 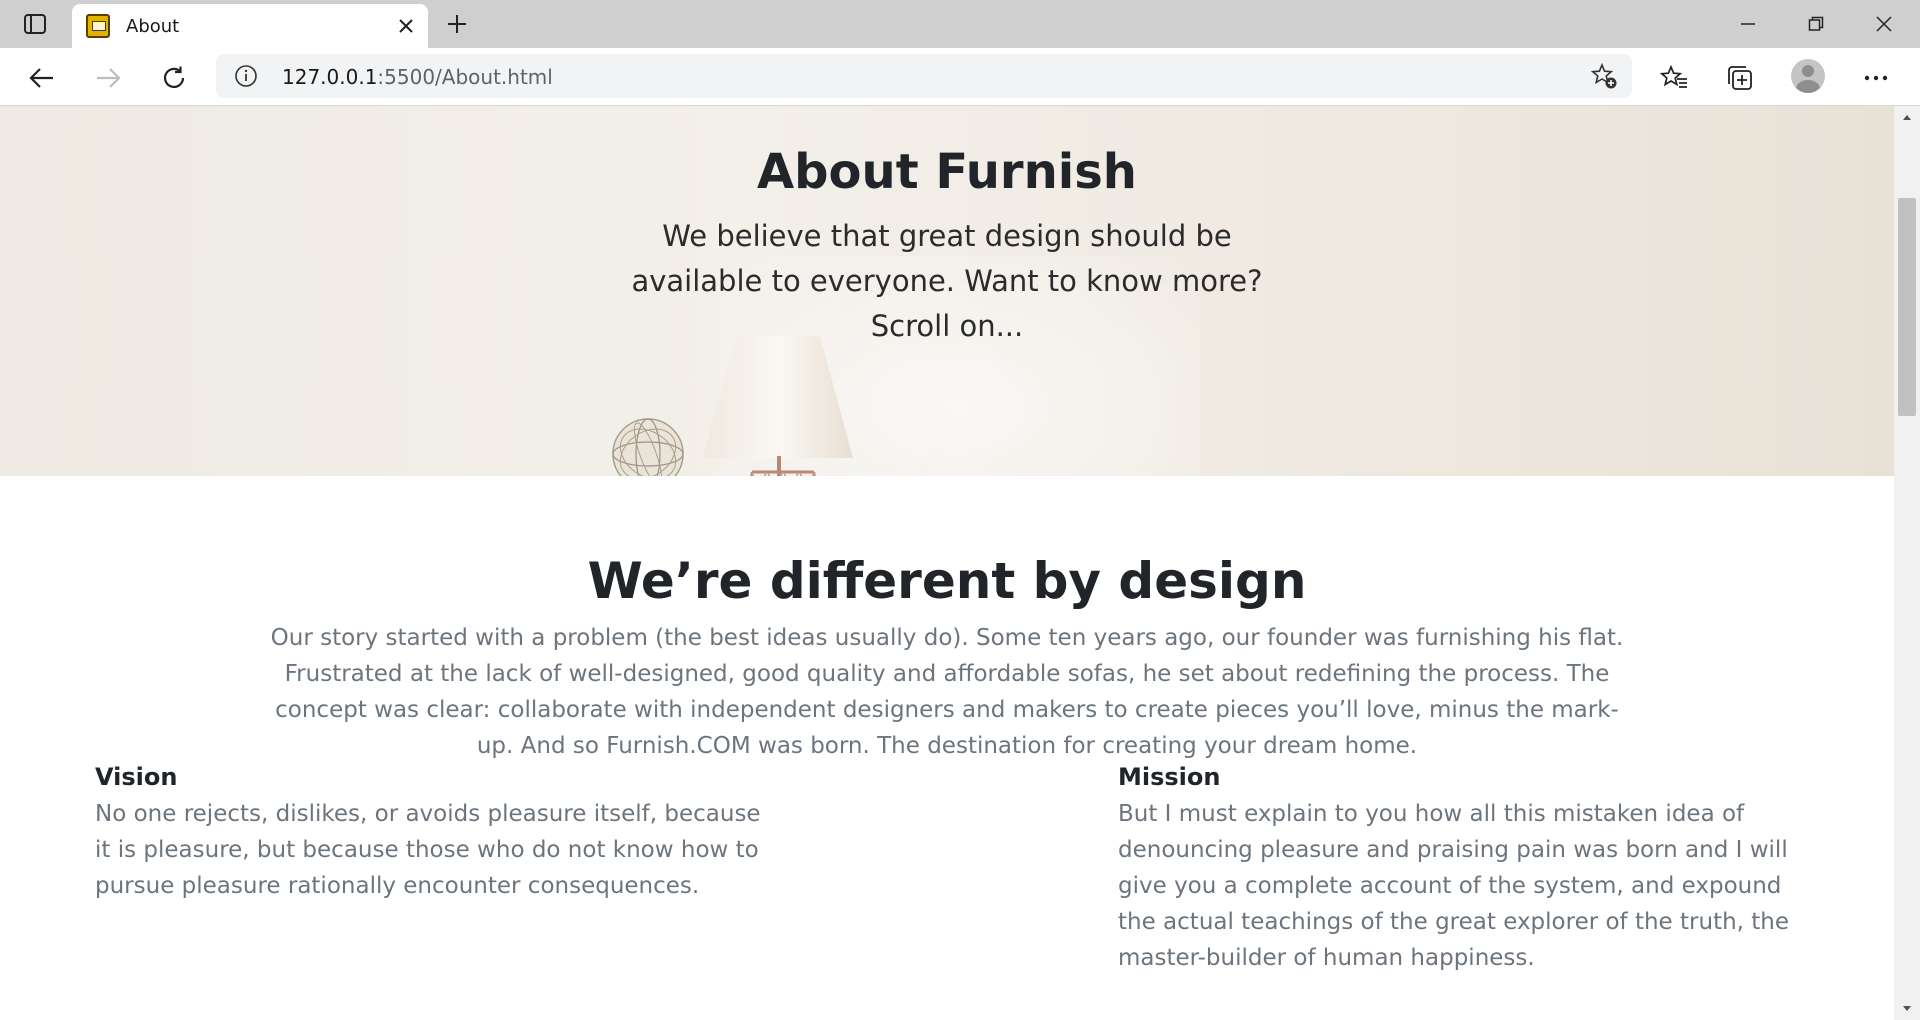 I want to click on decorative-ball-image, so click(x=648, y=446).